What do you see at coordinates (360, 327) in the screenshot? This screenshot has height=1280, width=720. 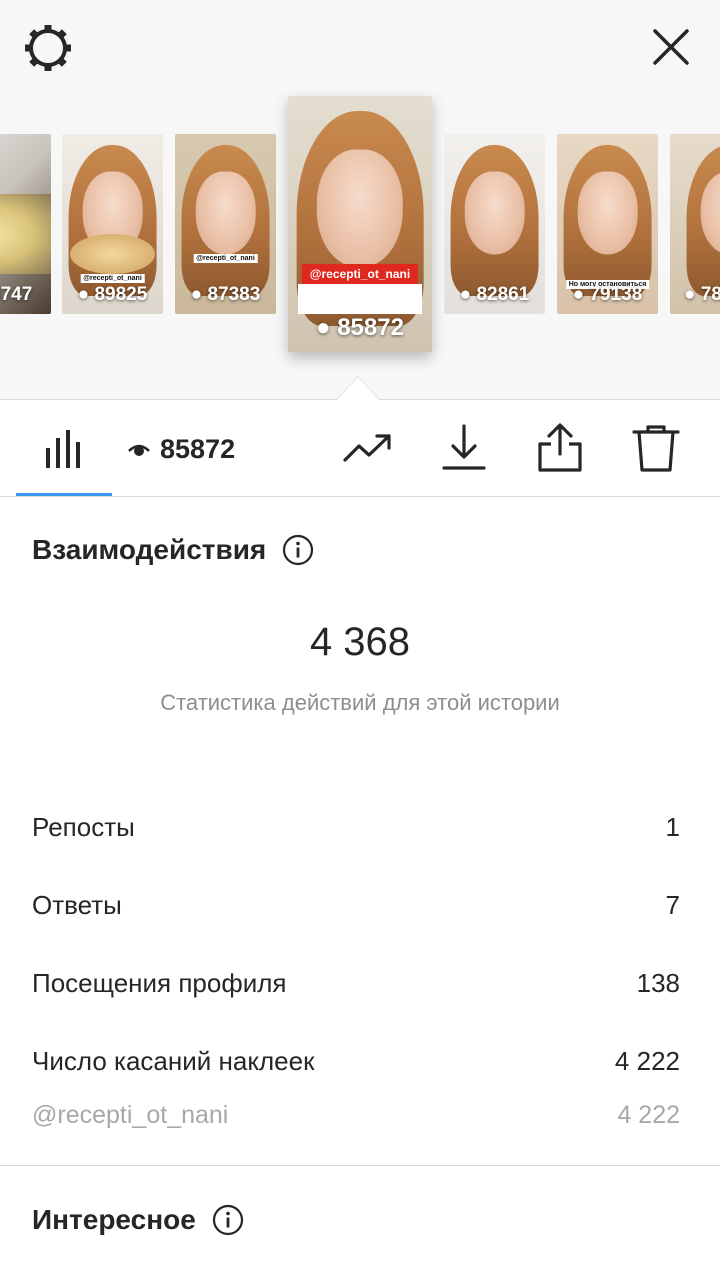 I see `story-views: ● 85872` at bounding box center [360, 327].